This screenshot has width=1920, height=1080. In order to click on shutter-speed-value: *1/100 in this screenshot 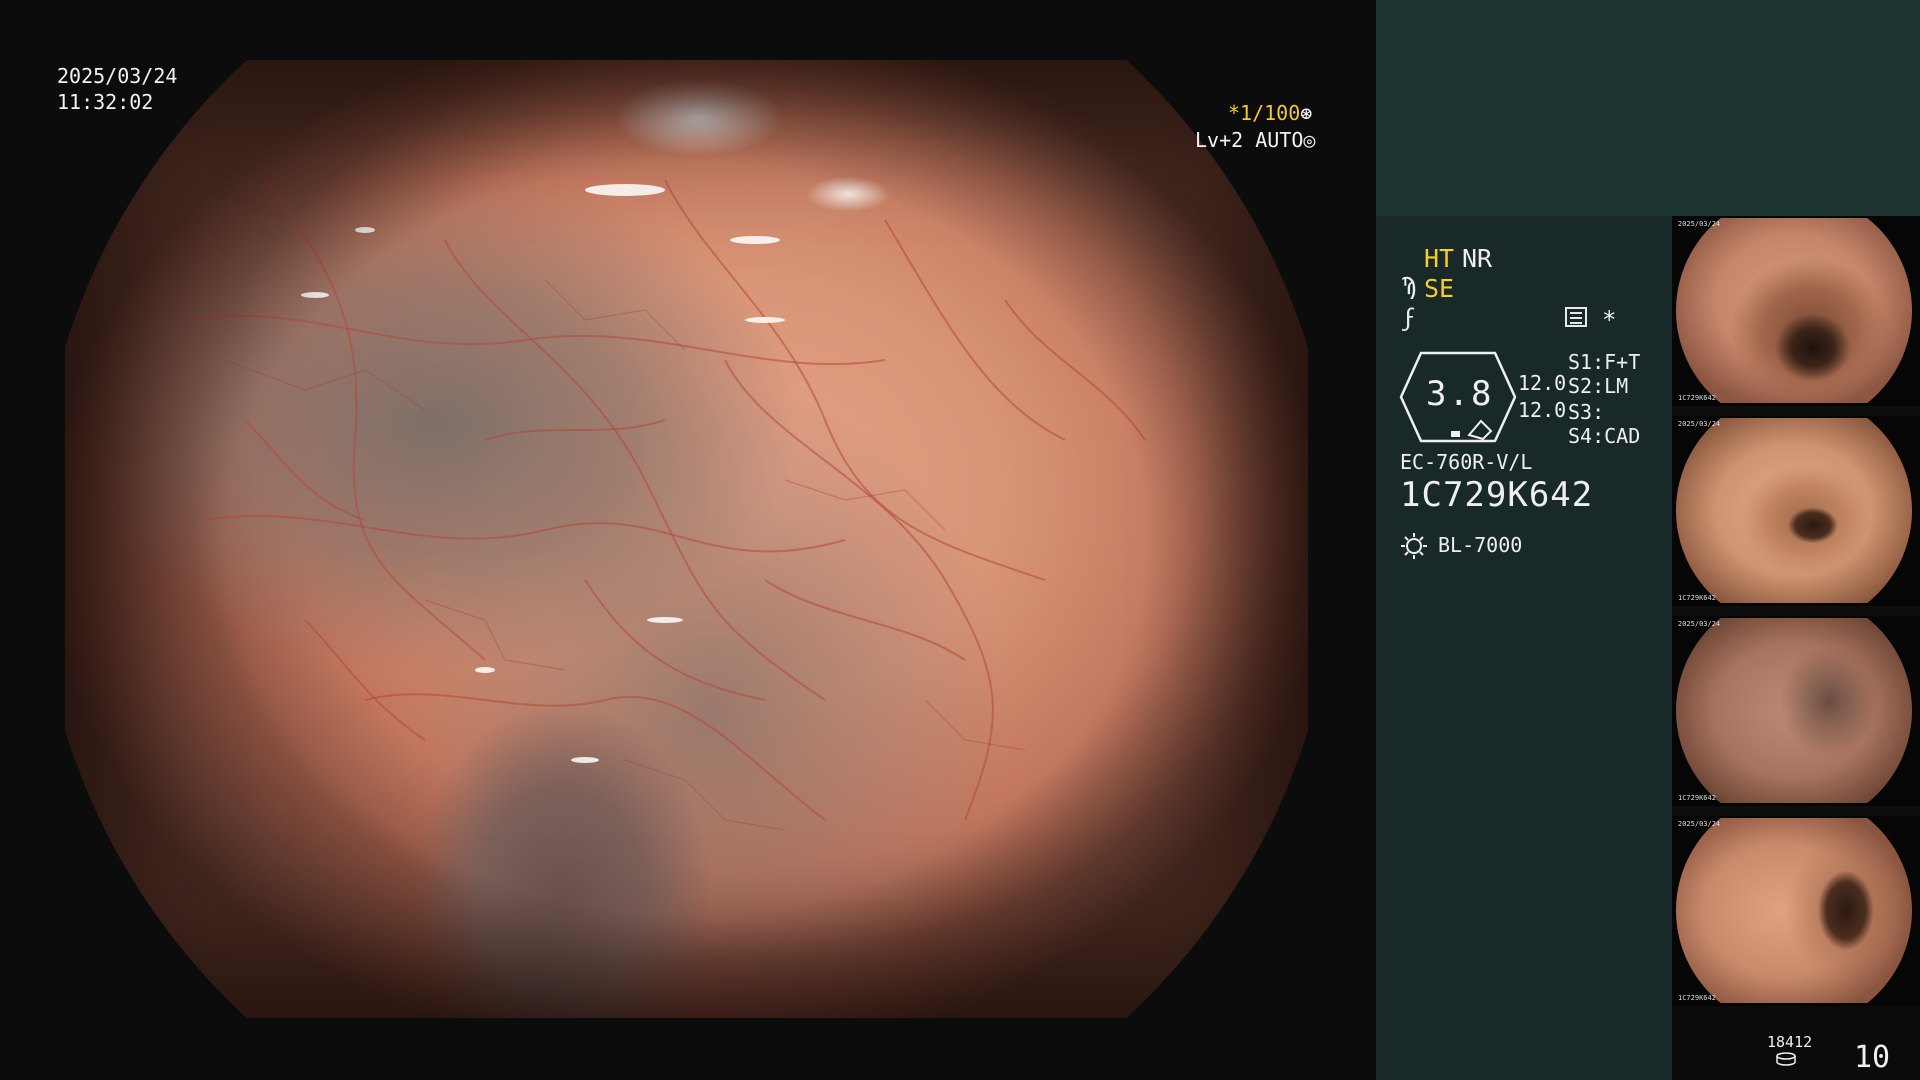, I will do `click(1264, 113)`.